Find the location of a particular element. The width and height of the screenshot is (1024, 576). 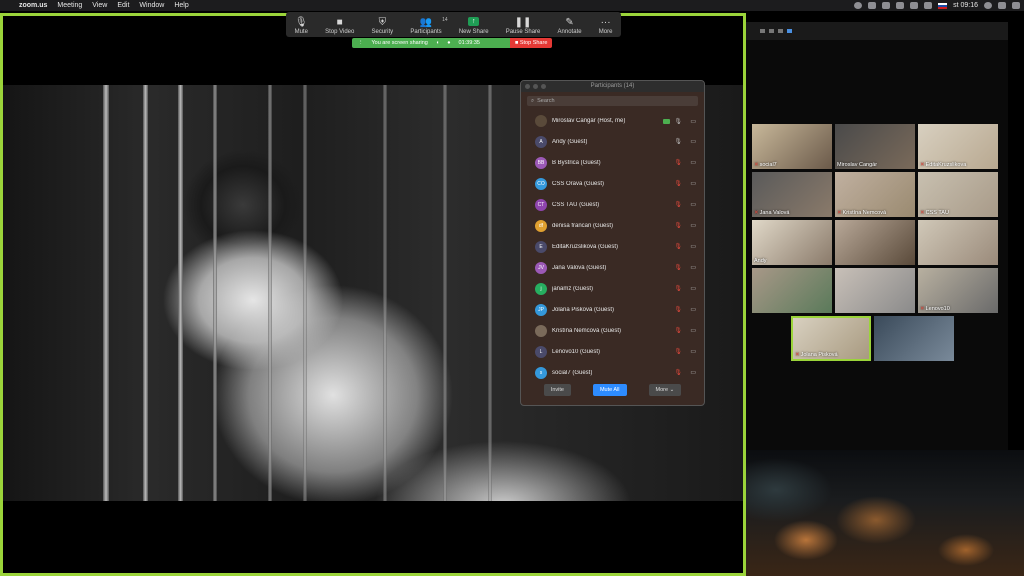

video-tile: ✕social7 is located at coordinates (792, 146).